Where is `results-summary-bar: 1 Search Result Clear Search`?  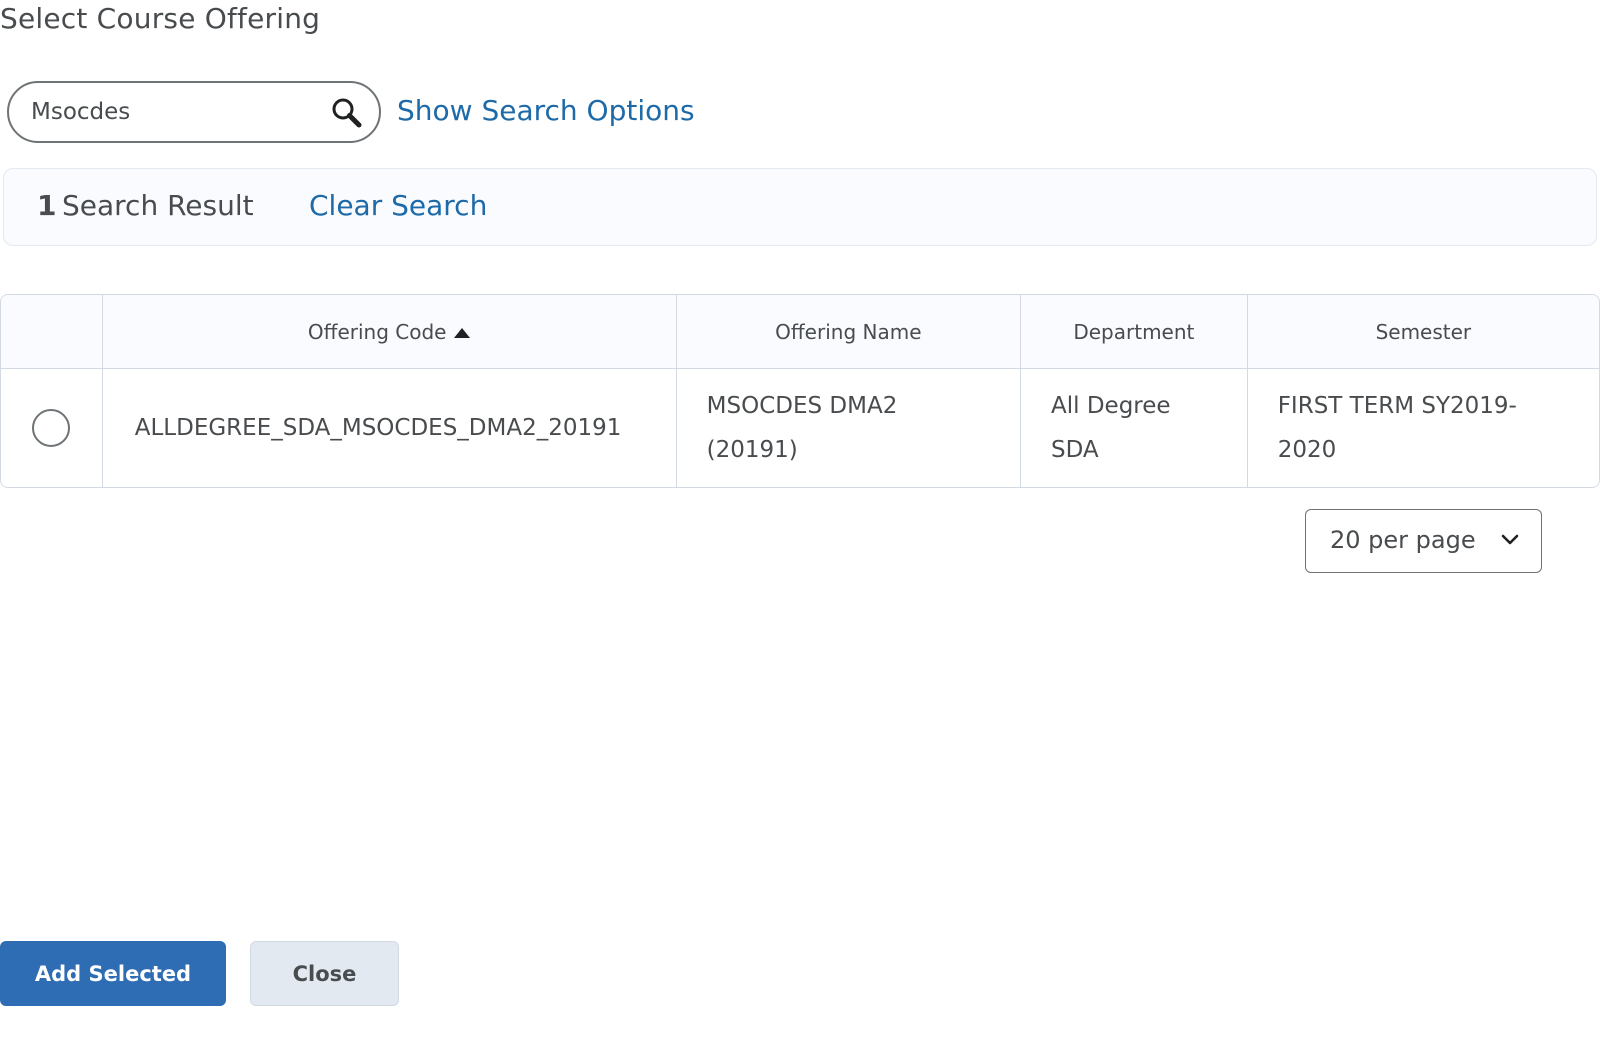
results-summary-bar: 1 Search Result Clear Search is located at coordinates (800, 207).